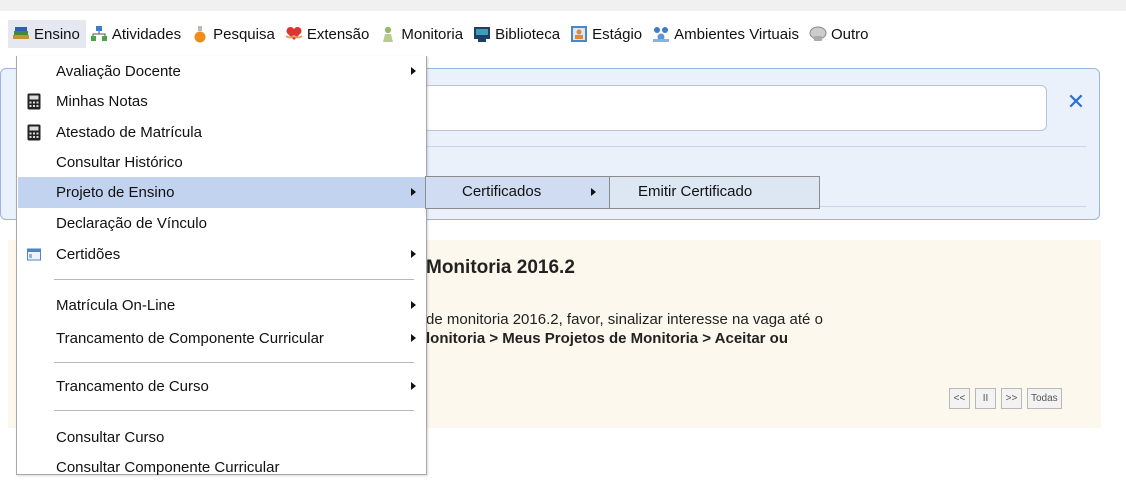  Describe the element at coordinates (131, 223) in the screenshot. I see `menu-item-label: Declaração de Vínculo` at that location.